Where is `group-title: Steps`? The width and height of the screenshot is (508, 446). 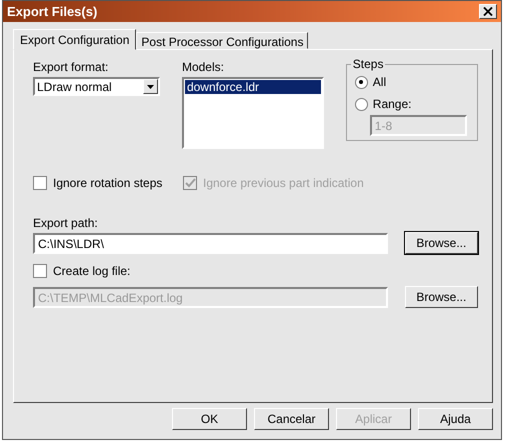
group-title: Steps is located at coordinates (368, 64).